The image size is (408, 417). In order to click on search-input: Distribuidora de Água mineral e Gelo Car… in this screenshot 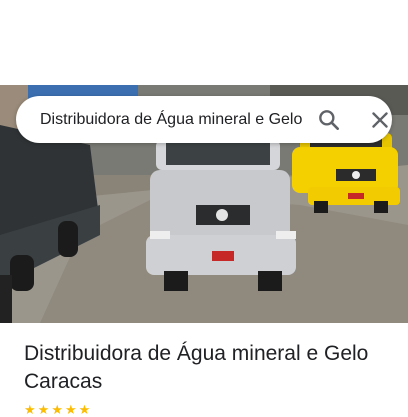, I will do `click(172, 119)`.